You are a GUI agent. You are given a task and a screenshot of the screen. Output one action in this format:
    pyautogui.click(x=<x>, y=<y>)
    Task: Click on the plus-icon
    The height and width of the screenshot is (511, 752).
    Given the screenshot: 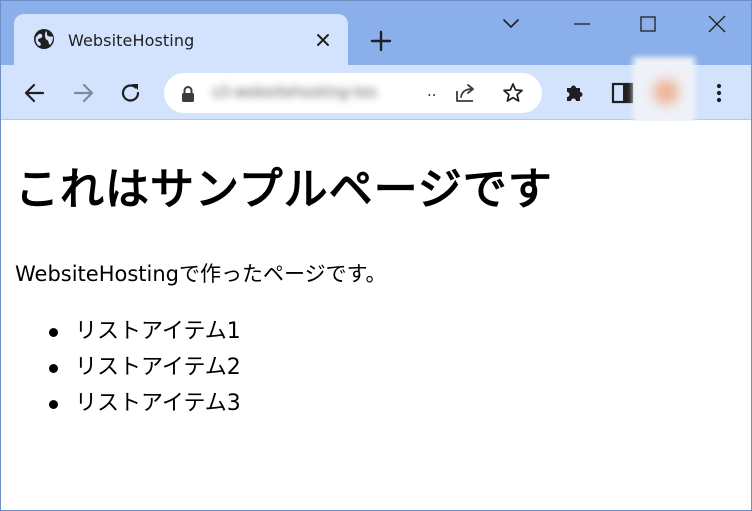 What is the action you would take?
    pyautogui.click(x=381, y=41)
    